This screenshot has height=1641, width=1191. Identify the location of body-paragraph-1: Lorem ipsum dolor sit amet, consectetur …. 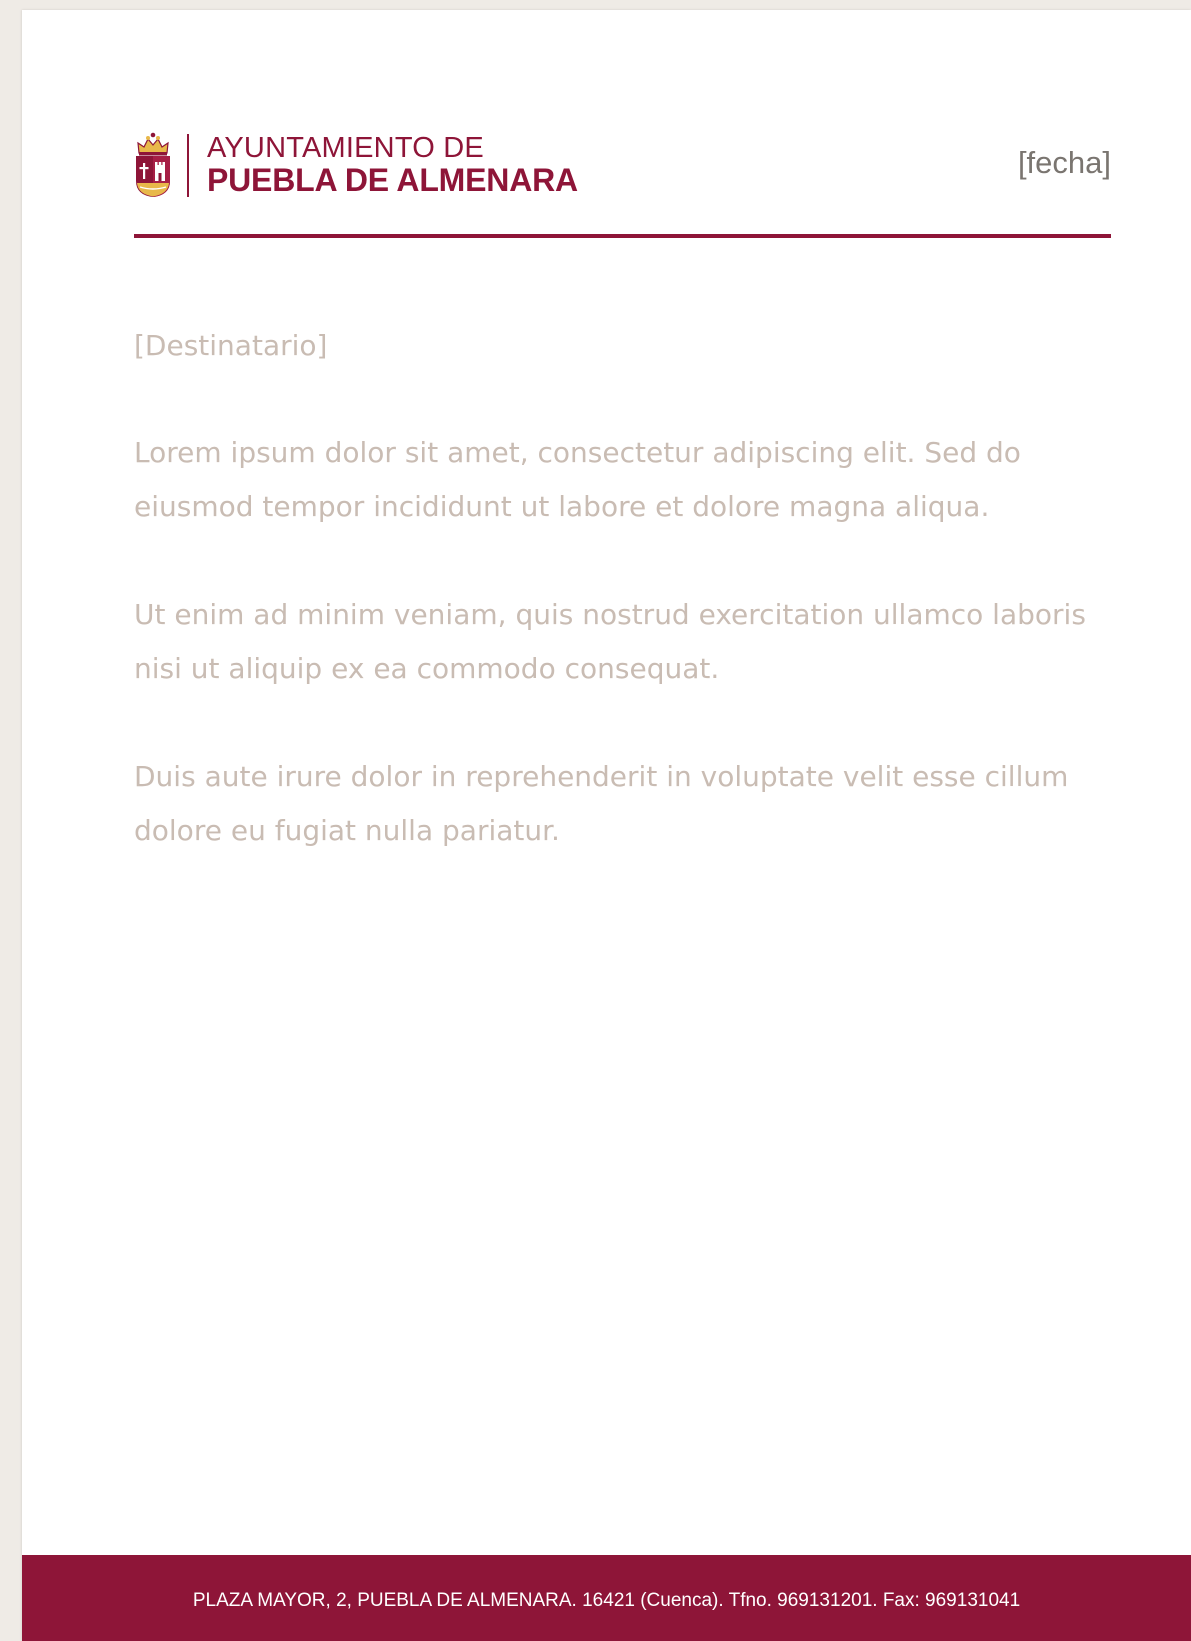
(577, 479).